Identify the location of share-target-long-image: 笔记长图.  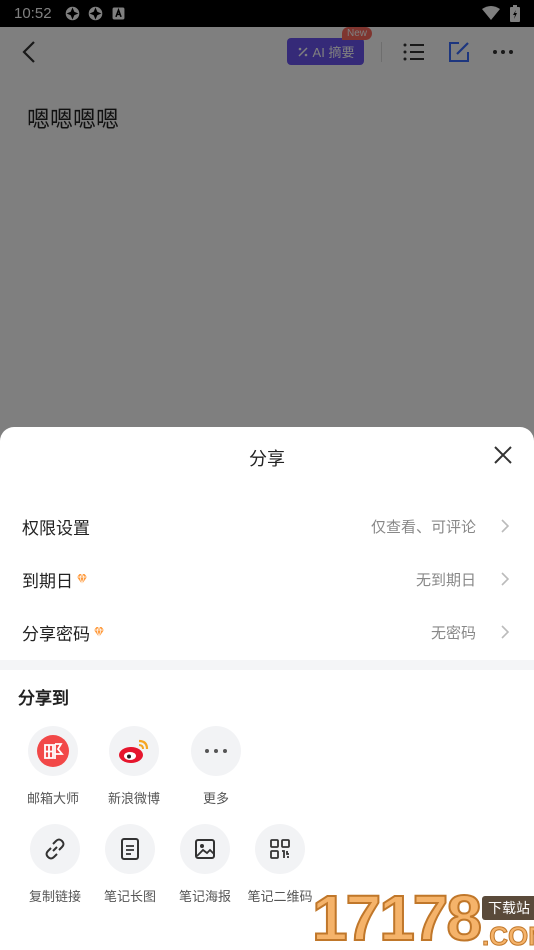
(130, 864).